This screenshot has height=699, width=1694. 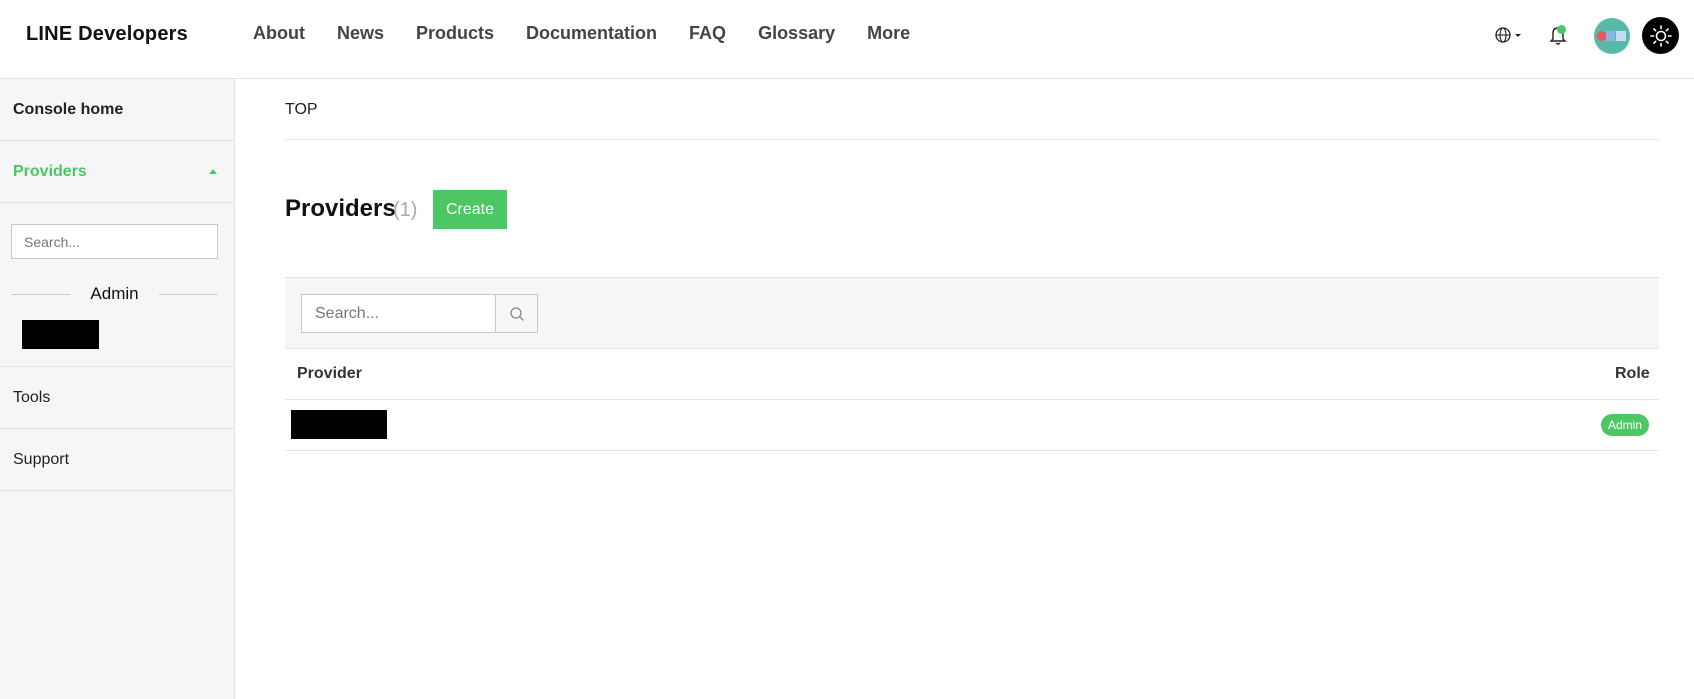 What do you see at coordinates (117, 398) in the screenshot?
I see `sidebar-item-tools: Tools` at bounding box center [117, 398].